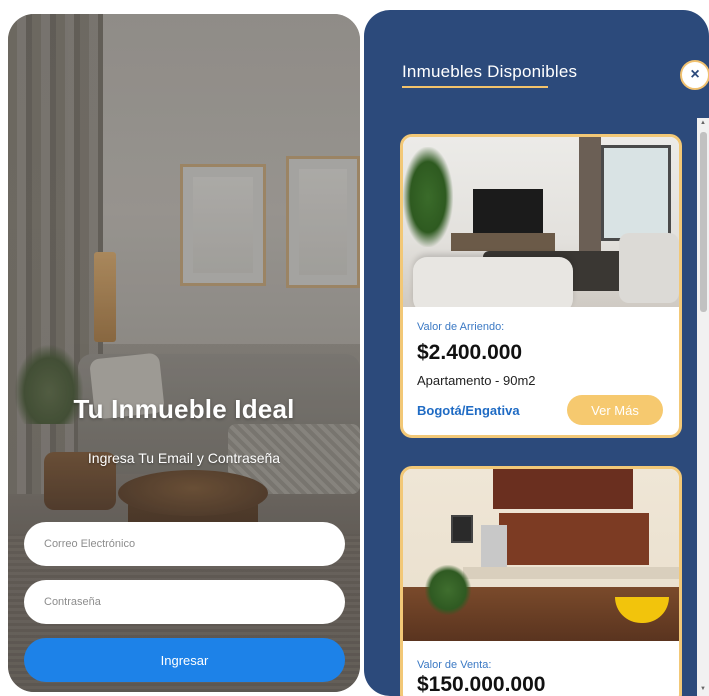 The width and height of the screenshot is (709, 696). I want to click on close-icon: ×, so click(695, 74).